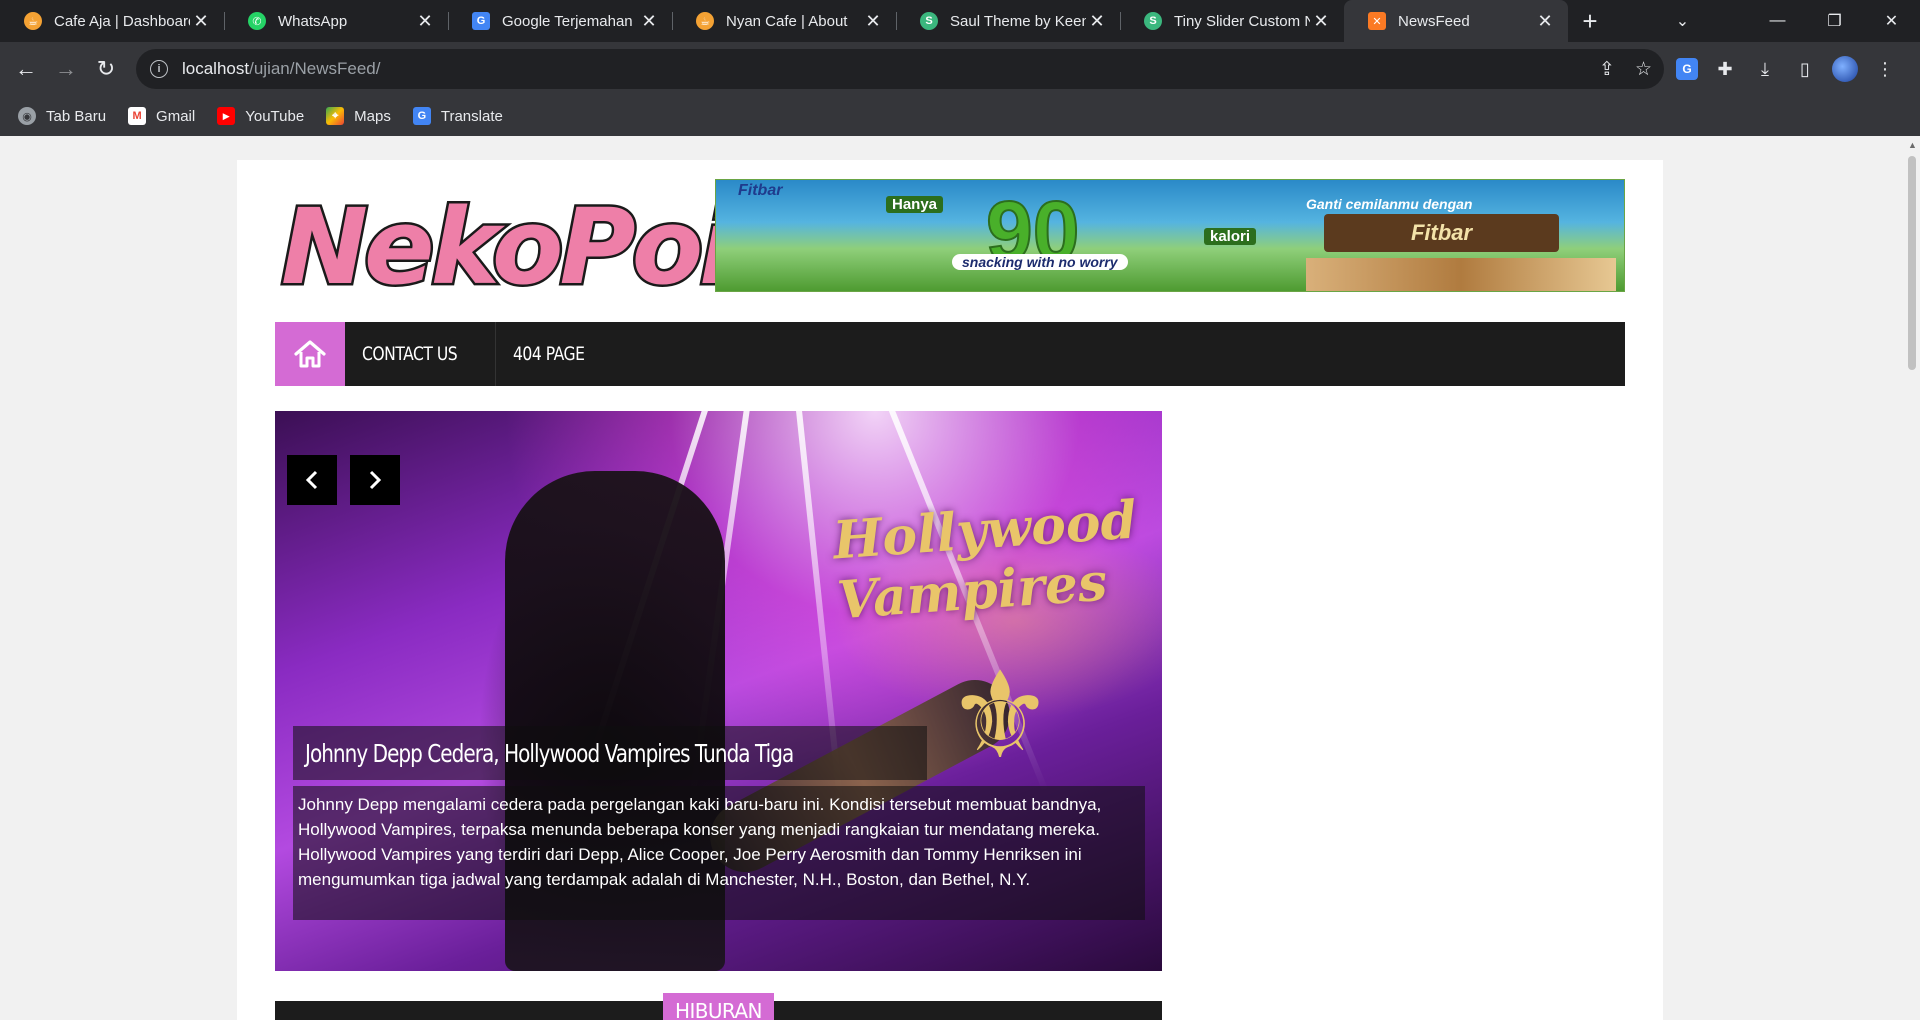 This screenshot has width=1920, height=1020. I want to click on bookmark-label: YouTube, so click(275, 116).